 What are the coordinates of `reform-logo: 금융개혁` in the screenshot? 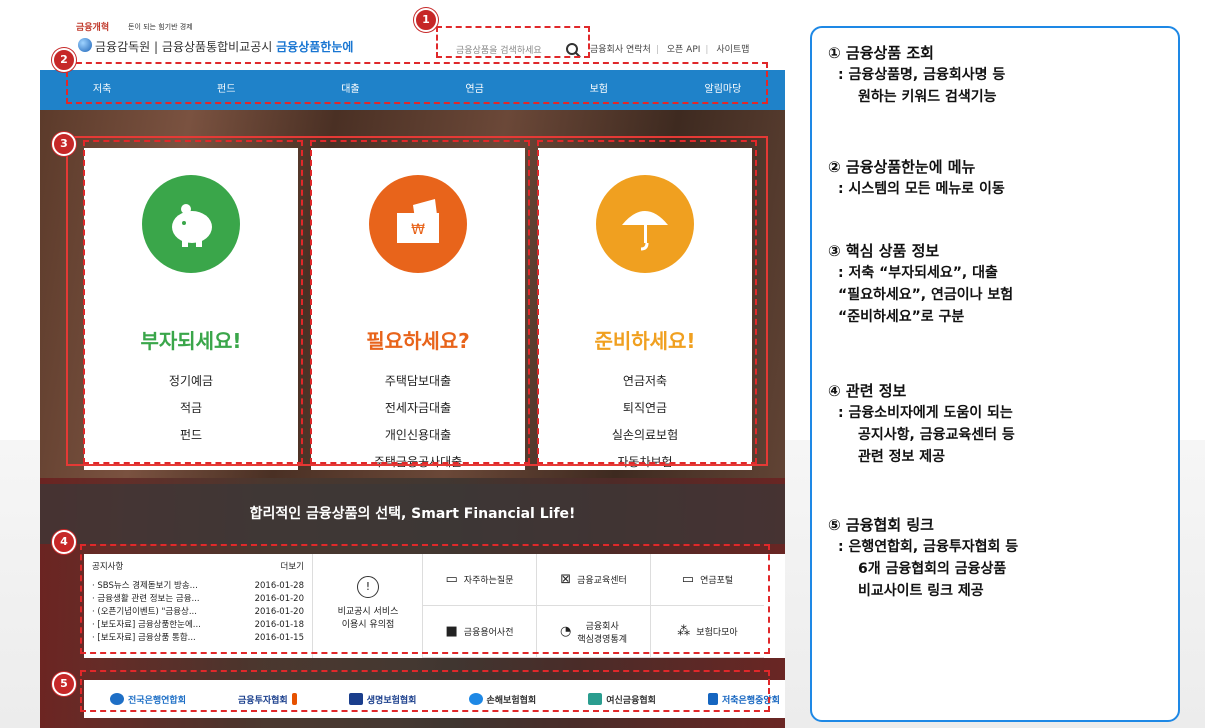 It's located at (93, 28).